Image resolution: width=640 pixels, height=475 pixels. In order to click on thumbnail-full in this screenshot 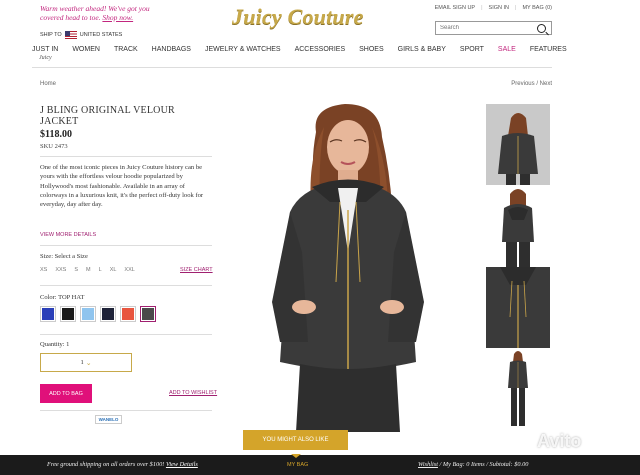, I will do `click(518, 388)`.